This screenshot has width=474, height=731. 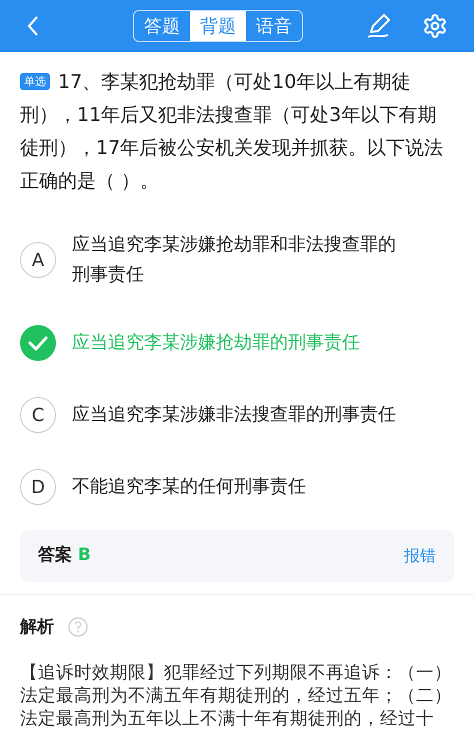 What do you see at coordinates (234, 415) in the screenshot?
I see `option-text: 应当追究李某涉嫌非法搜查罪的刑事责任` at bounding box center [234, 415].